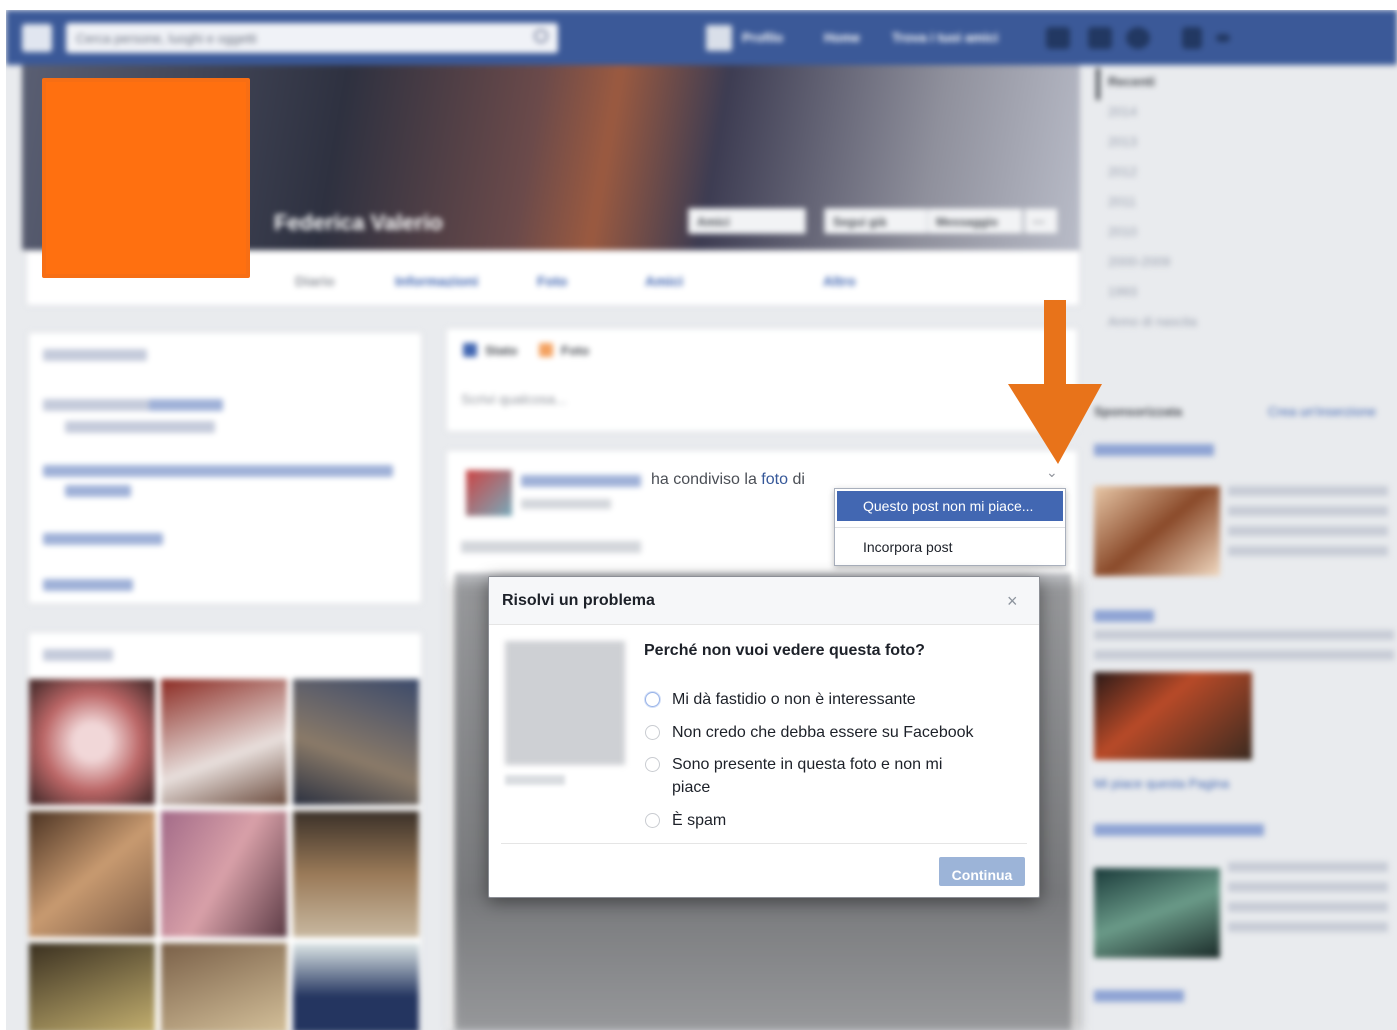 This screenshot has height=1030, width=1397. Describe the element at coordinates (578, 600) in the screenshot. I see `dialog-title: Risolvi un problema` at that location.